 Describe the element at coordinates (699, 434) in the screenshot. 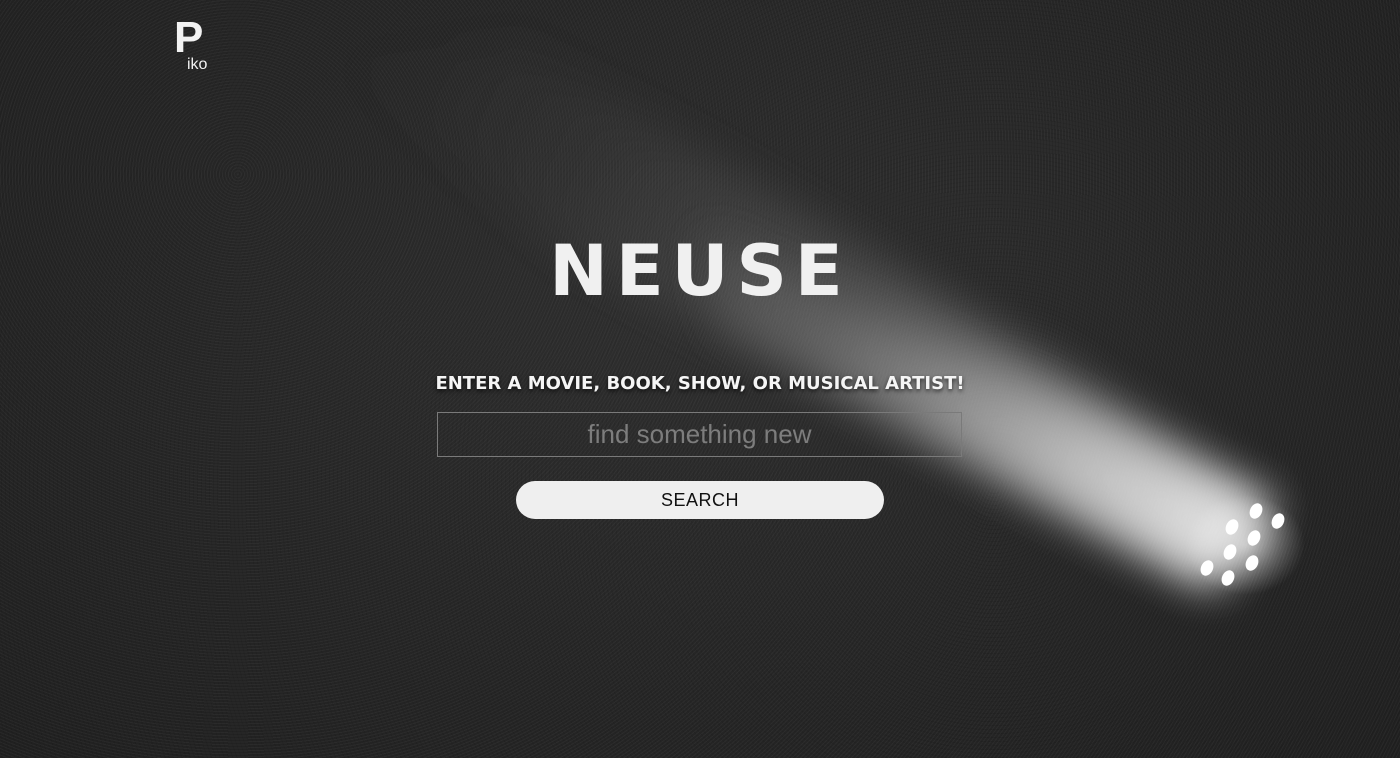

I see `search-input` at that location.